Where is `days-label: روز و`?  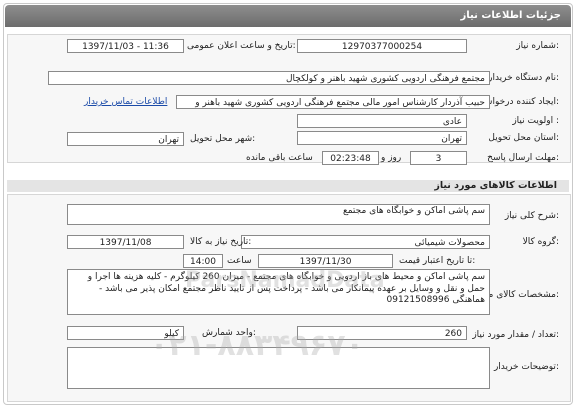 days-label: روز و is located at coordinates (391, 158).